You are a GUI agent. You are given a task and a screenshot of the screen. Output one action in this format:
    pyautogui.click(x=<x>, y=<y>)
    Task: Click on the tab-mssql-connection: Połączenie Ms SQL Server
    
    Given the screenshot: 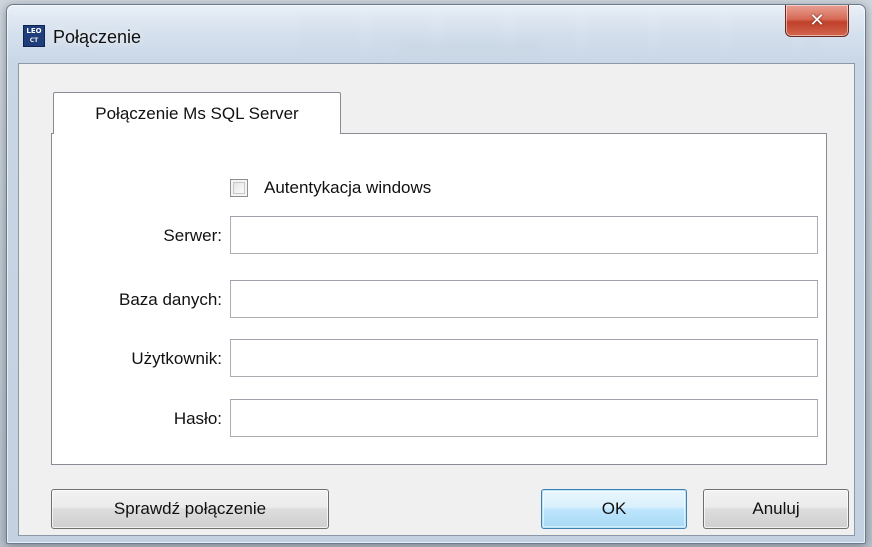 What is the action you would take?
    pyautogui.click(x=197, y=113)
    